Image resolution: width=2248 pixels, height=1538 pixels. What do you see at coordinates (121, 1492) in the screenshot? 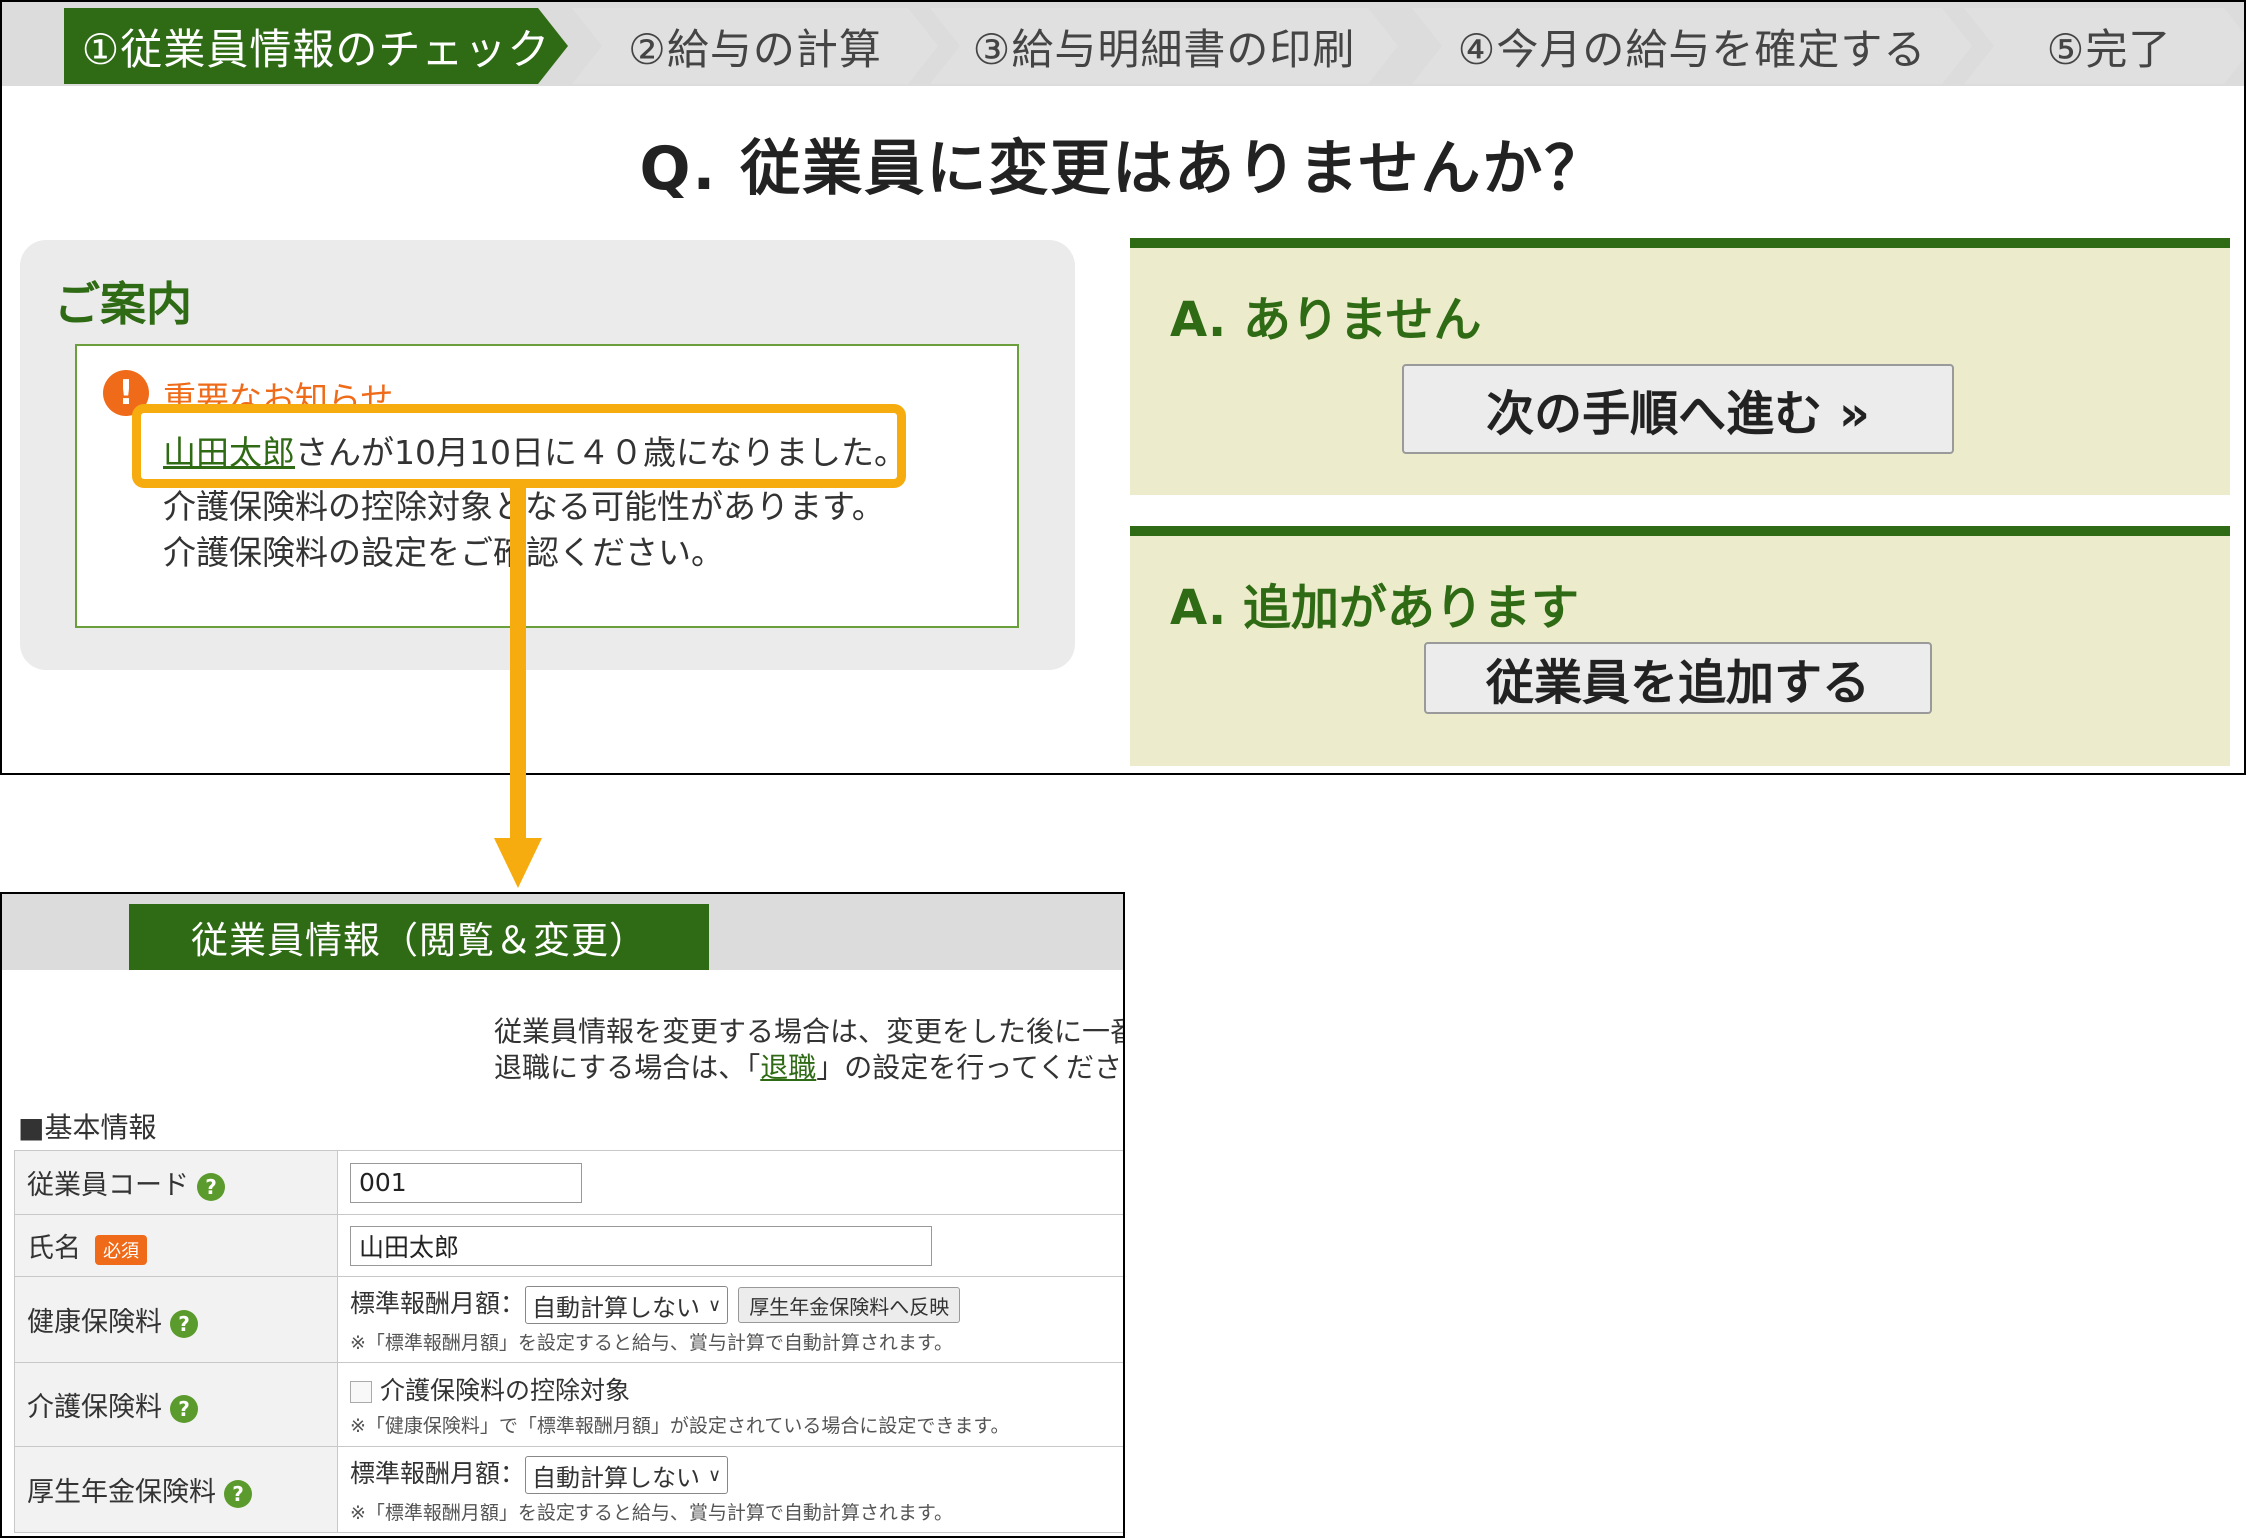
I see `pension-insurance-label-text: 厚生年金保険料` at bounding box center [121, 1492].